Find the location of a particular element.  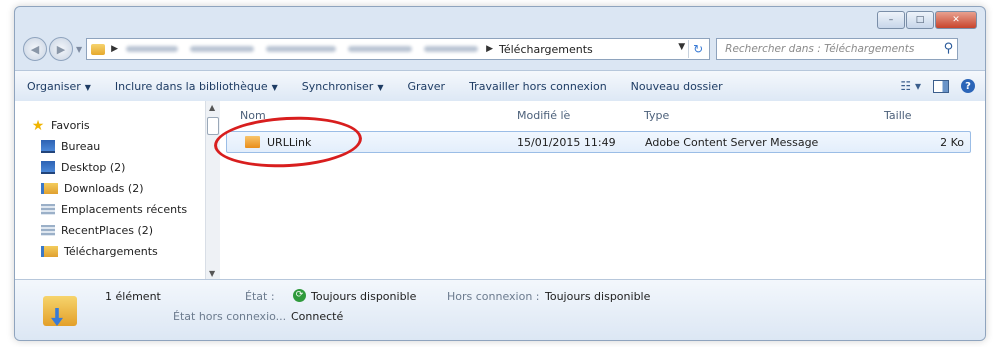

column-header-type: Type is located at coordinates (656, 115).